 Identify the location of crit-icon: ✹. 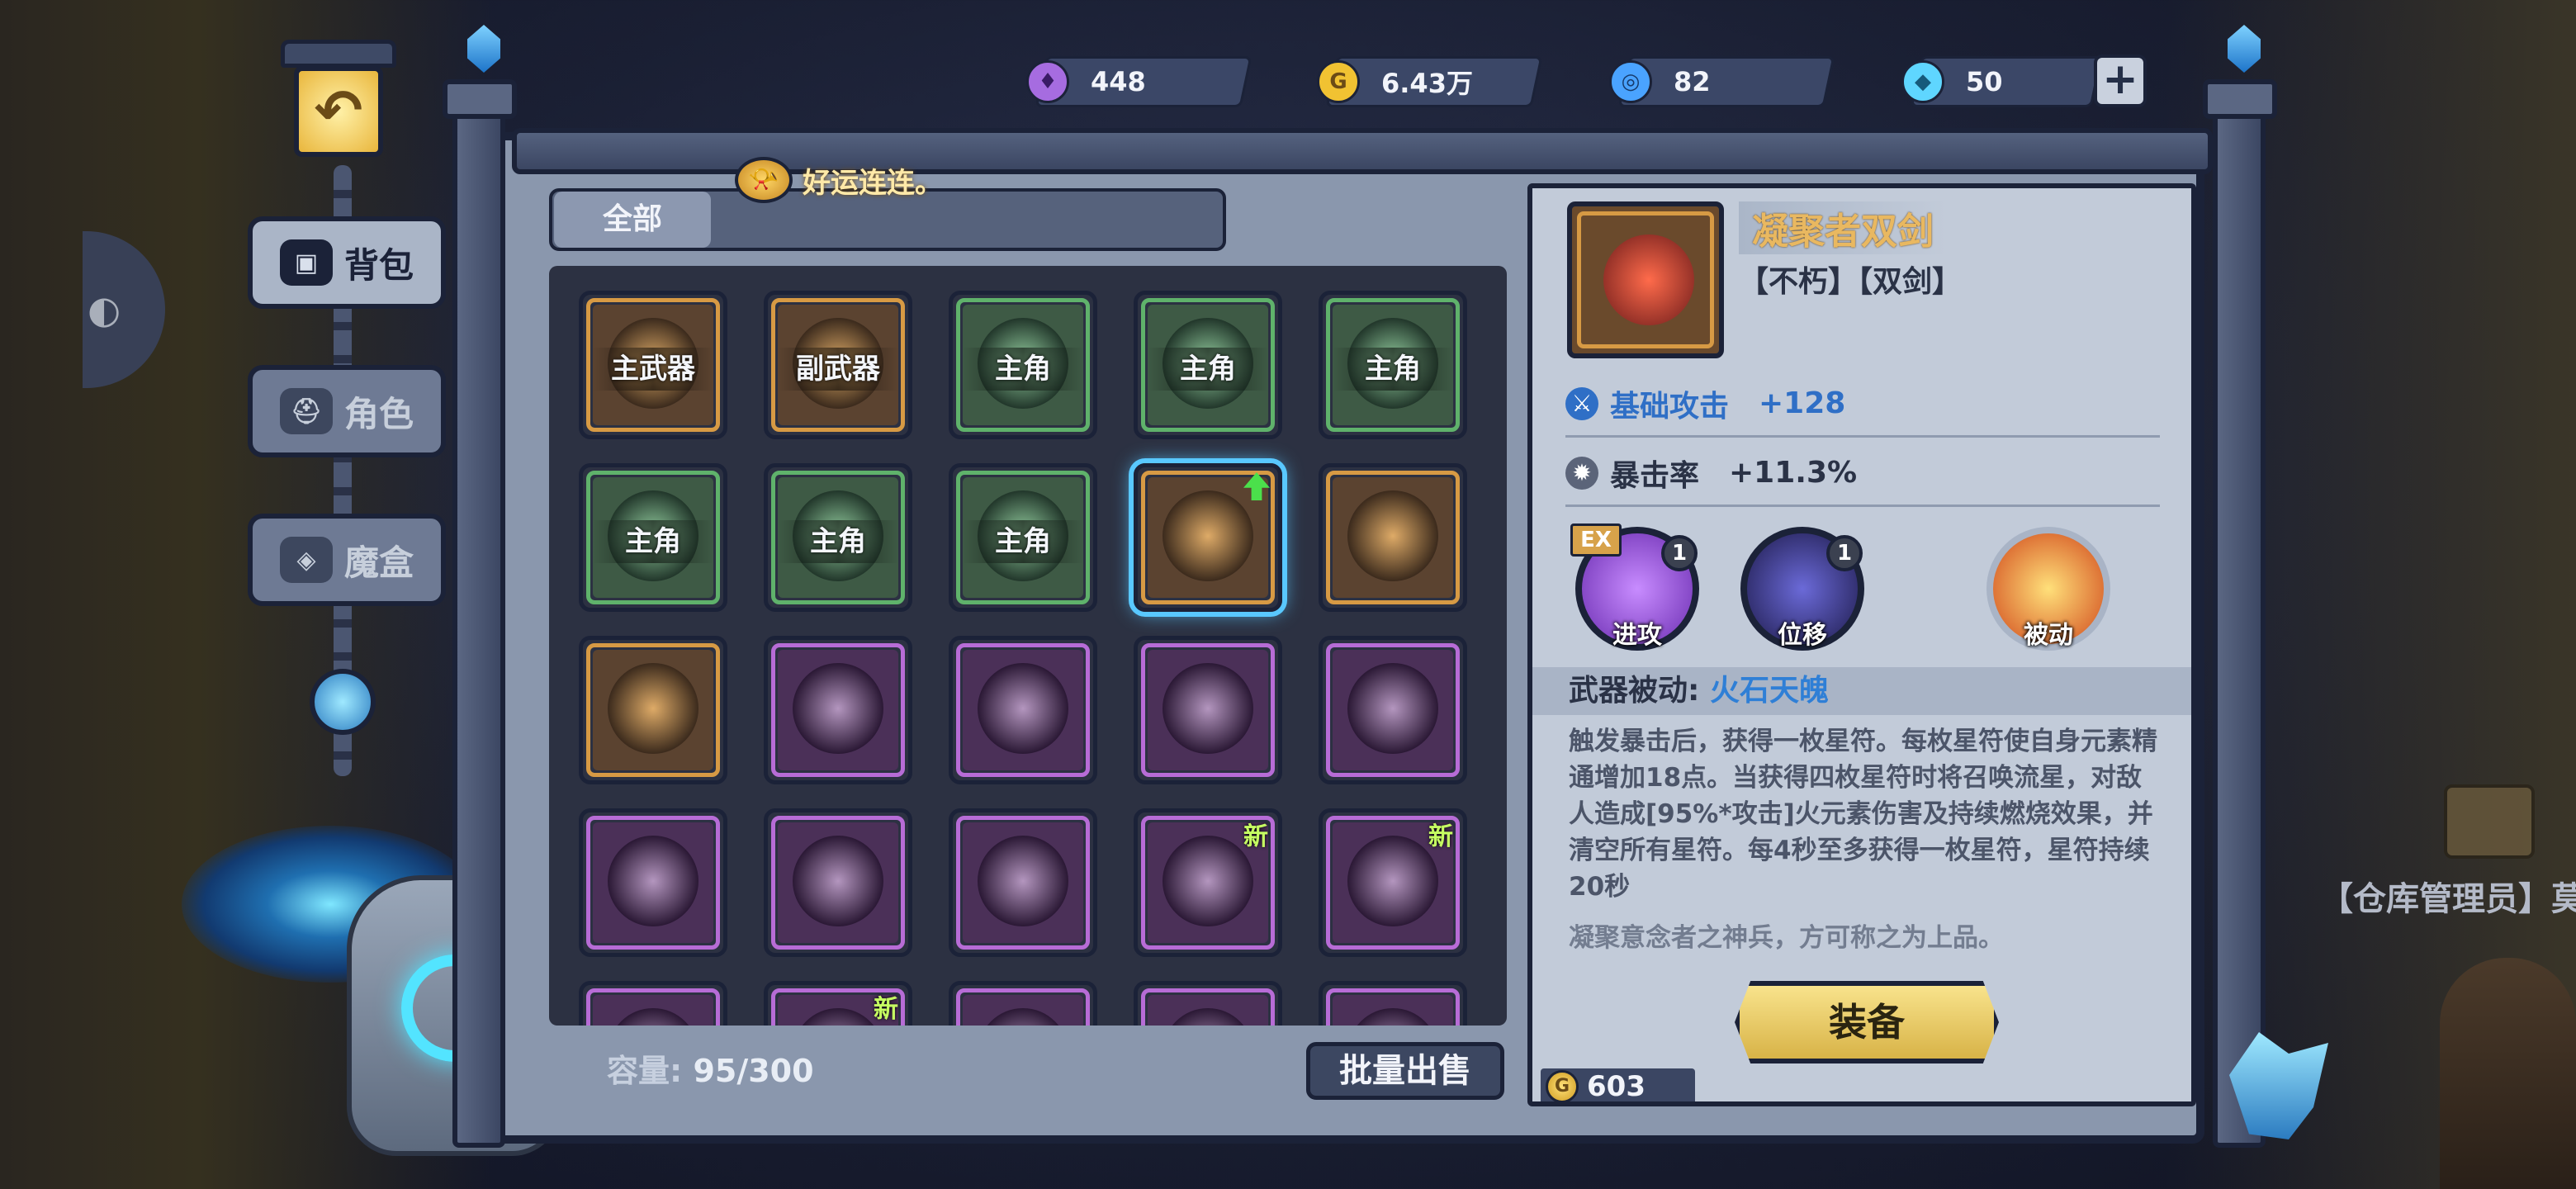
(1581, 473).